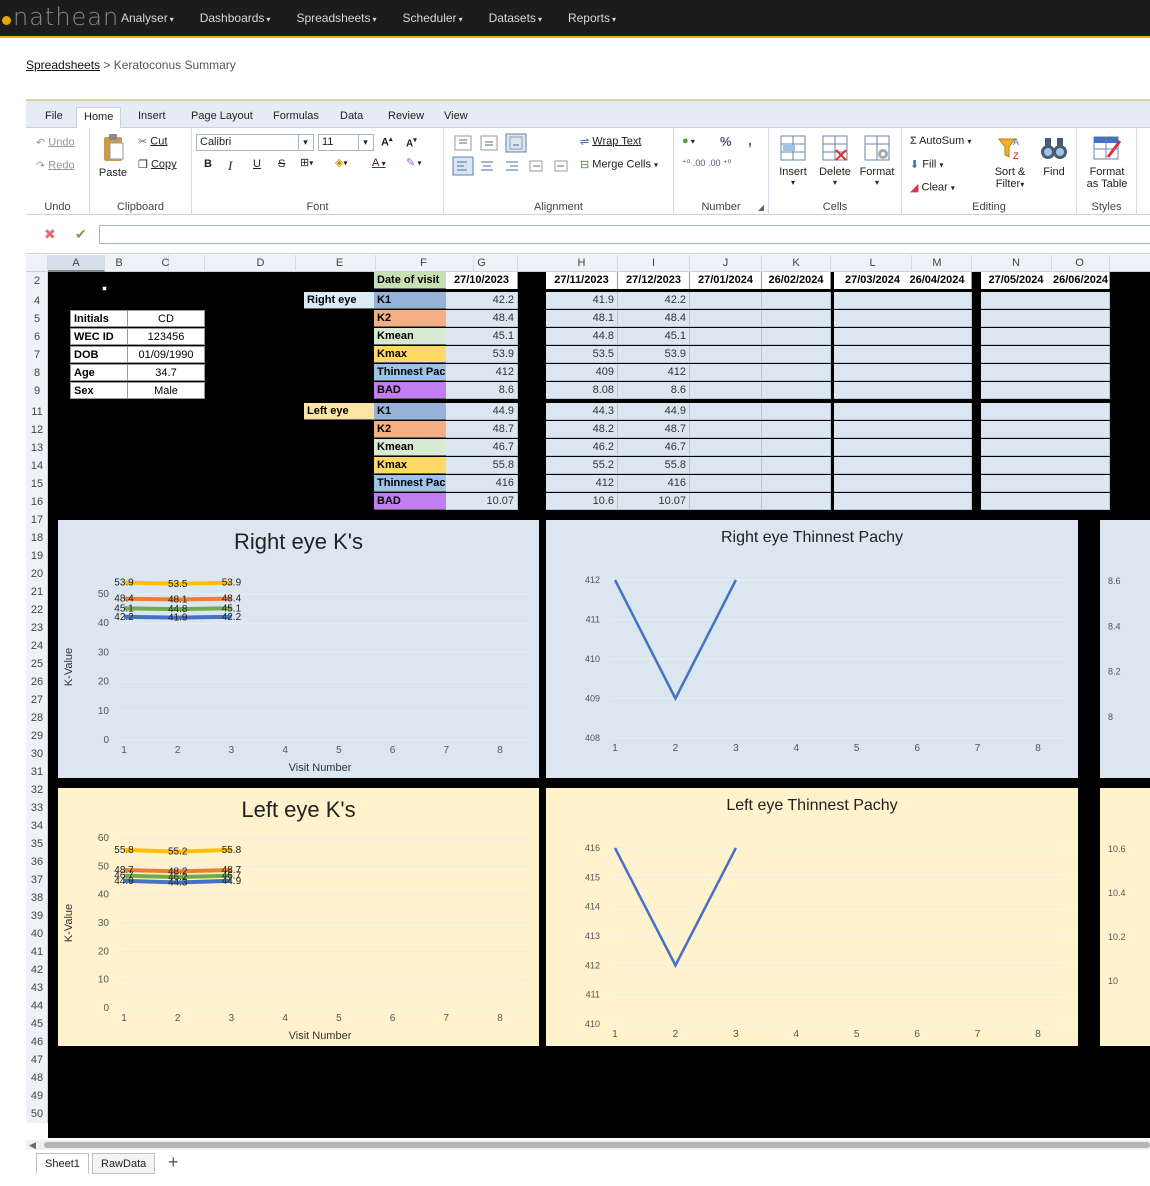 Image resolution: width=1150 pixels, height=1186 pixels. I want to click on row-header-19: 19, so click(37, 556).